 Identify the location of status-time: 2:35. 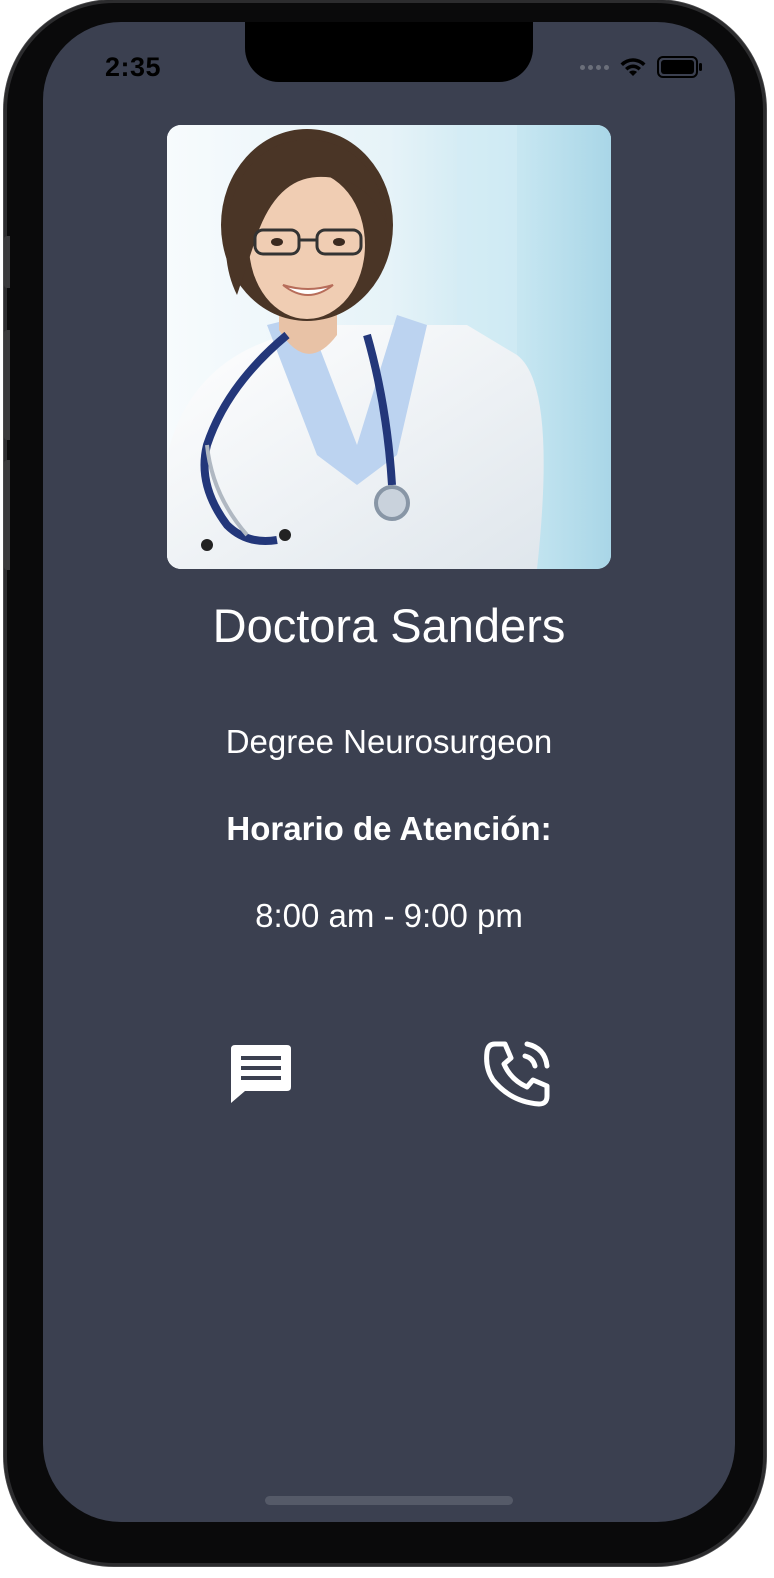
(133, 67).